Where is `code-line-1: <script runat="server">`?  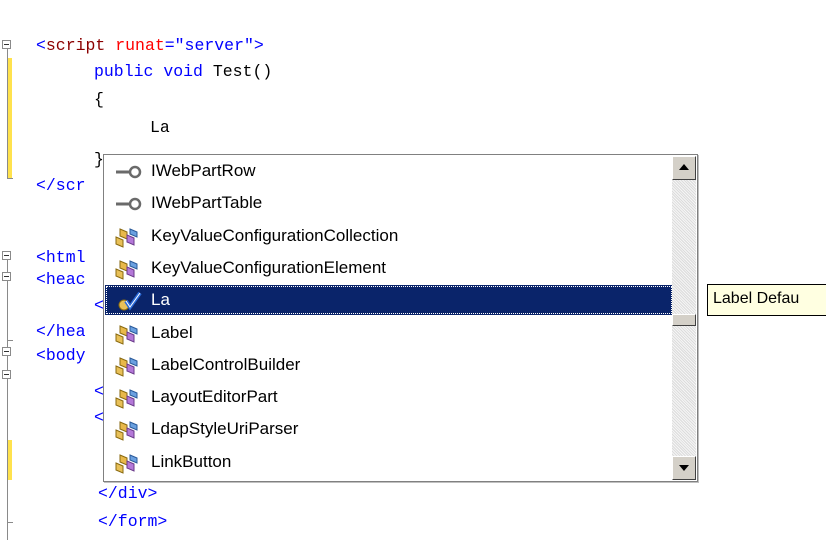
code-line-1: <script runat="server"> is located at coordinates (150, 46).